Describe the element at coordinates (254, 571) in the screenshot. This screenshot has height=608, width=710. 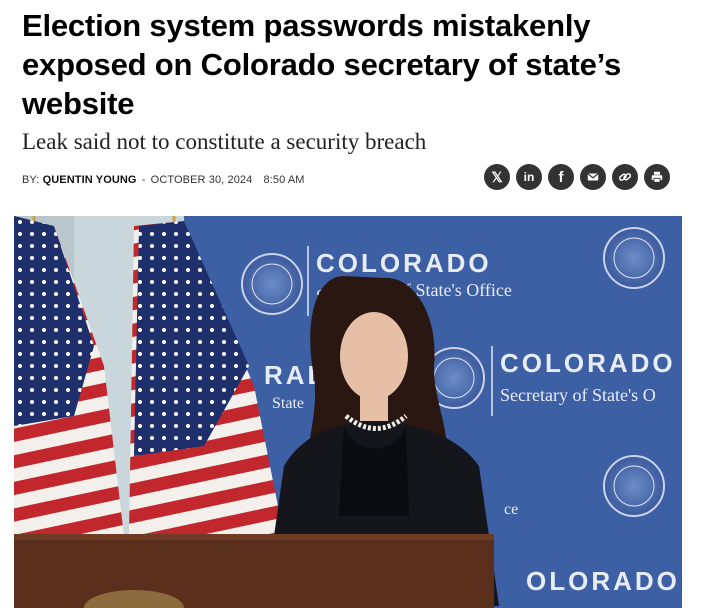
I see `podium` at that location.